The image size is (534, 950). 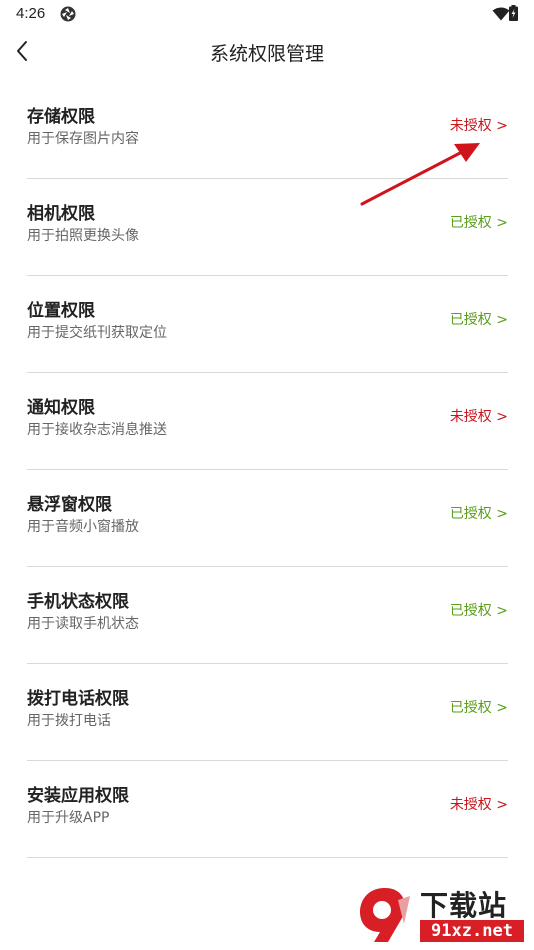 I want to click on watermark-url: 91xz.net, so click(x=472, y=931).